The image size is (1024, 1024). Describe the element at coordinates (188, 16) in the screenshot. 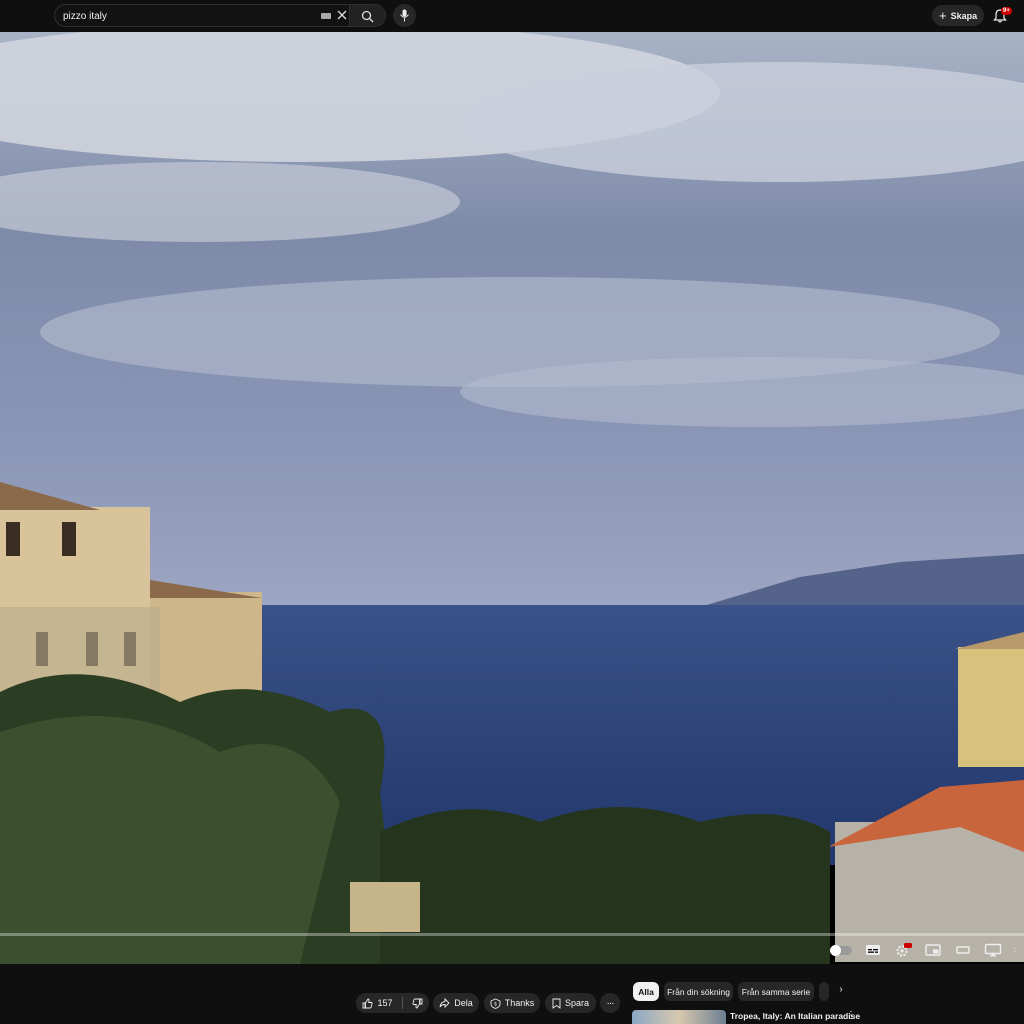

I see `search-input` at that location.